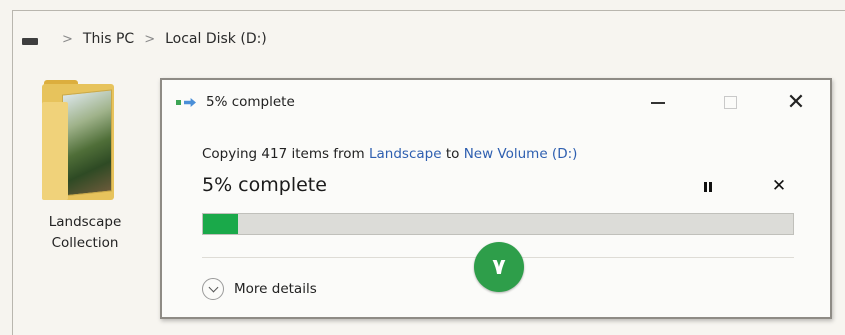 The height and width of the screenshot is (335, 845). I want to click on minimize-button, so click(658, 102).